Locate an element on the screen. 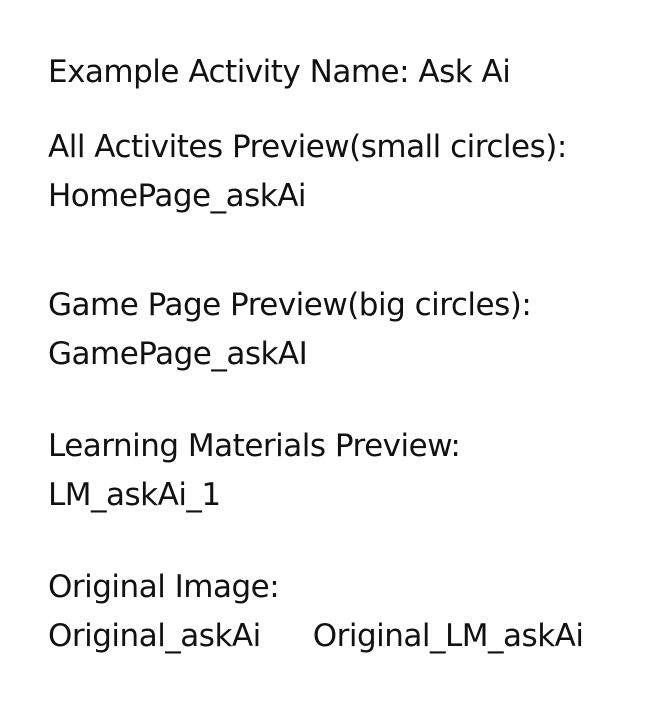 The width and height of the screenshot is (669, 713). original-image-files: Original_askAi Original_LM_askAi is located at coordinates (316, 636).